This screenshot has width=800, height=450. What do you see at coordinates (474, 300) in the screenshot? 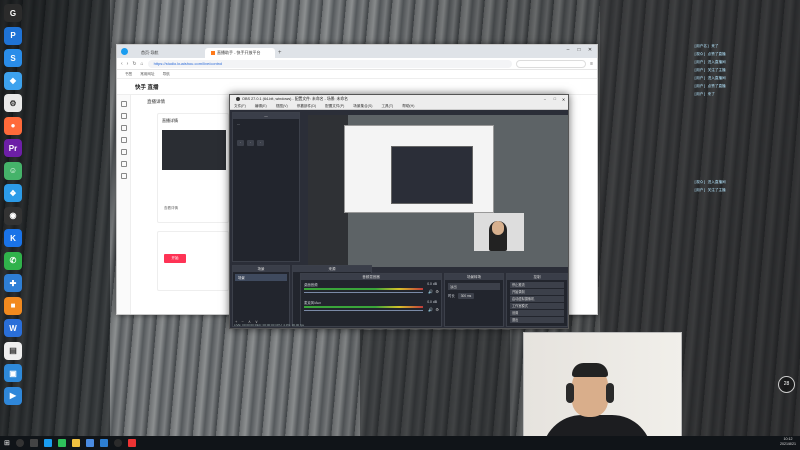
I see `transitions-panel: 场景转场 淡出 时长 300 ms` at bounding box center [474, 300].